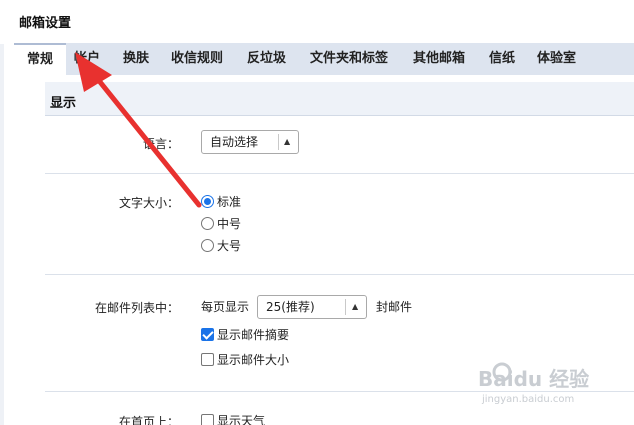 The height and width of the screenshot is (425, 634). What do you see at coordinates (197, 59) in the screenshot?
I see `tab-receive-rules: 收信规则` at bounding box center [197, 59].